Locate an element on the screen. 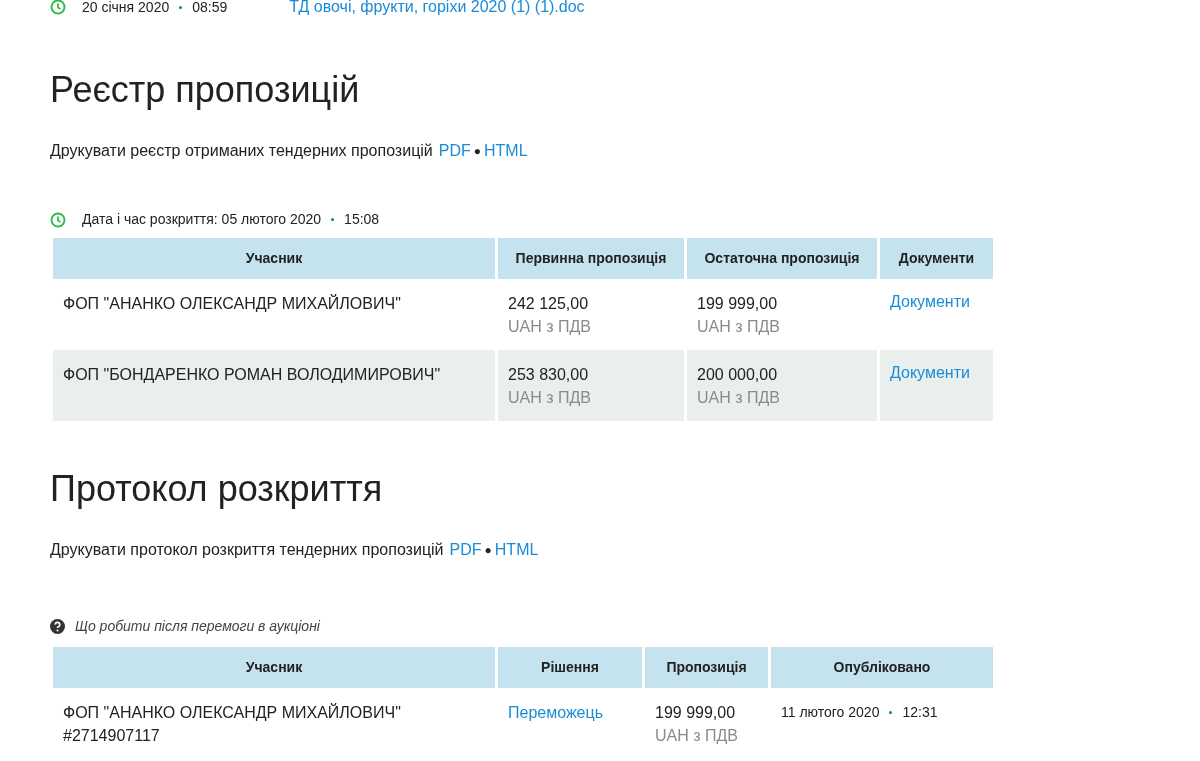  amount-text: 253 830,00 is located at coordinates (549, 375).